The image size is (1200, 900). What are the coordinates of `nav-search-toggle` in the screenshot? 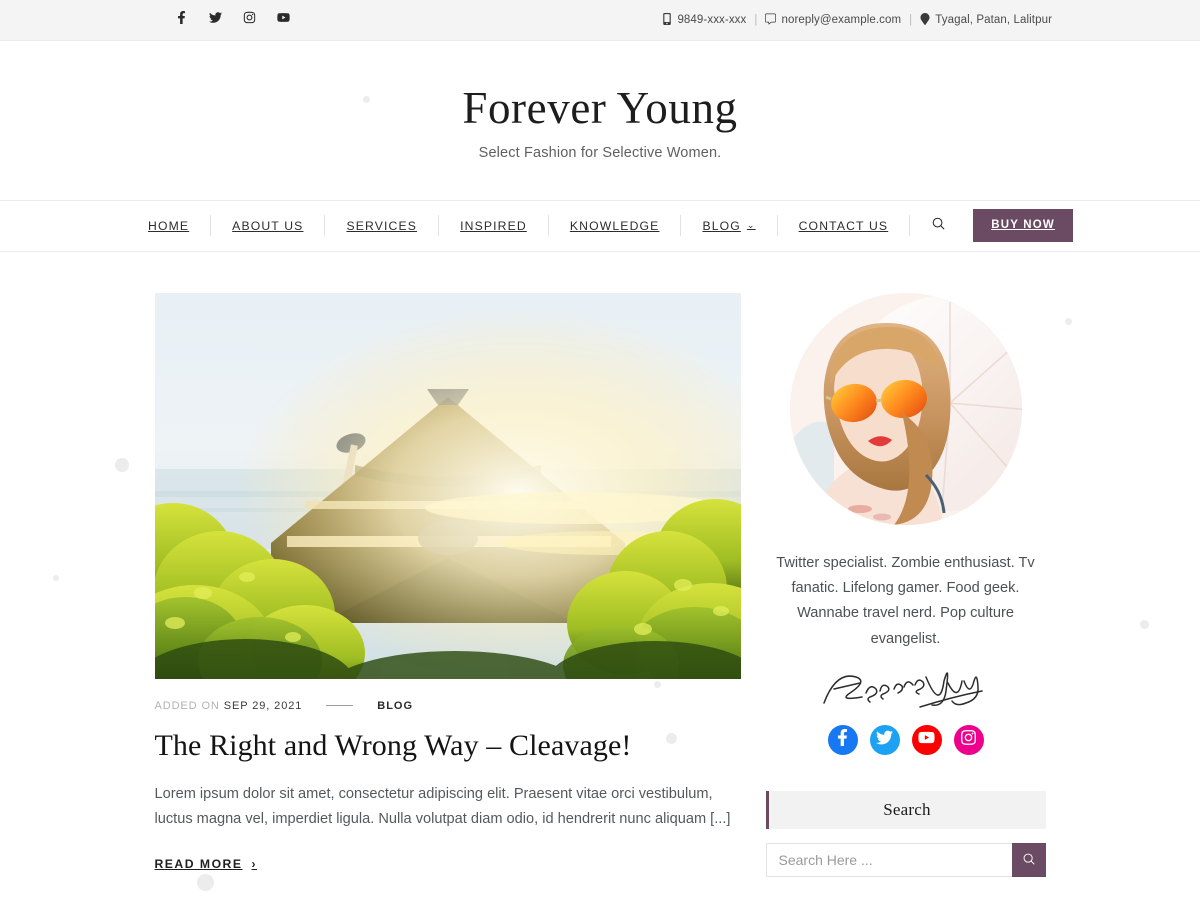 It's located at (938, 226).